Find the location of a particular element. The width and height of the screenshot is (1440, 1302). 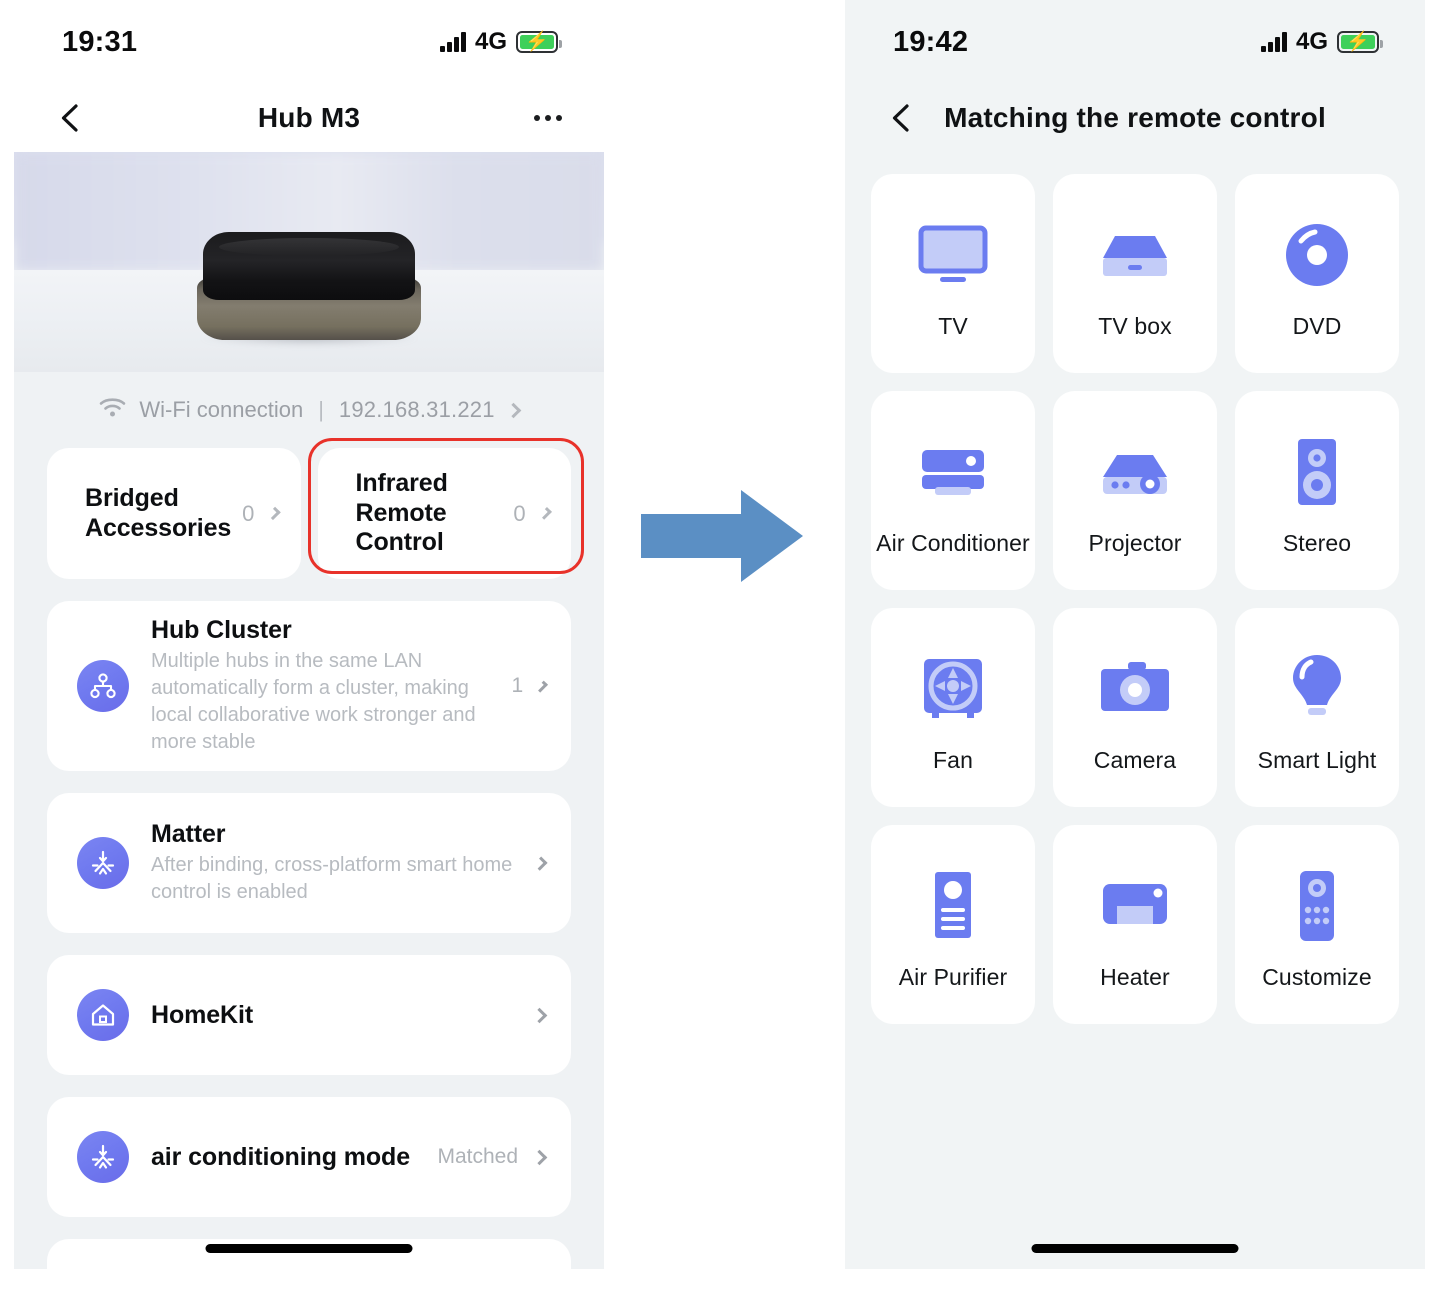

stereo-speaker-icon is located at coordinates (1317, 472).